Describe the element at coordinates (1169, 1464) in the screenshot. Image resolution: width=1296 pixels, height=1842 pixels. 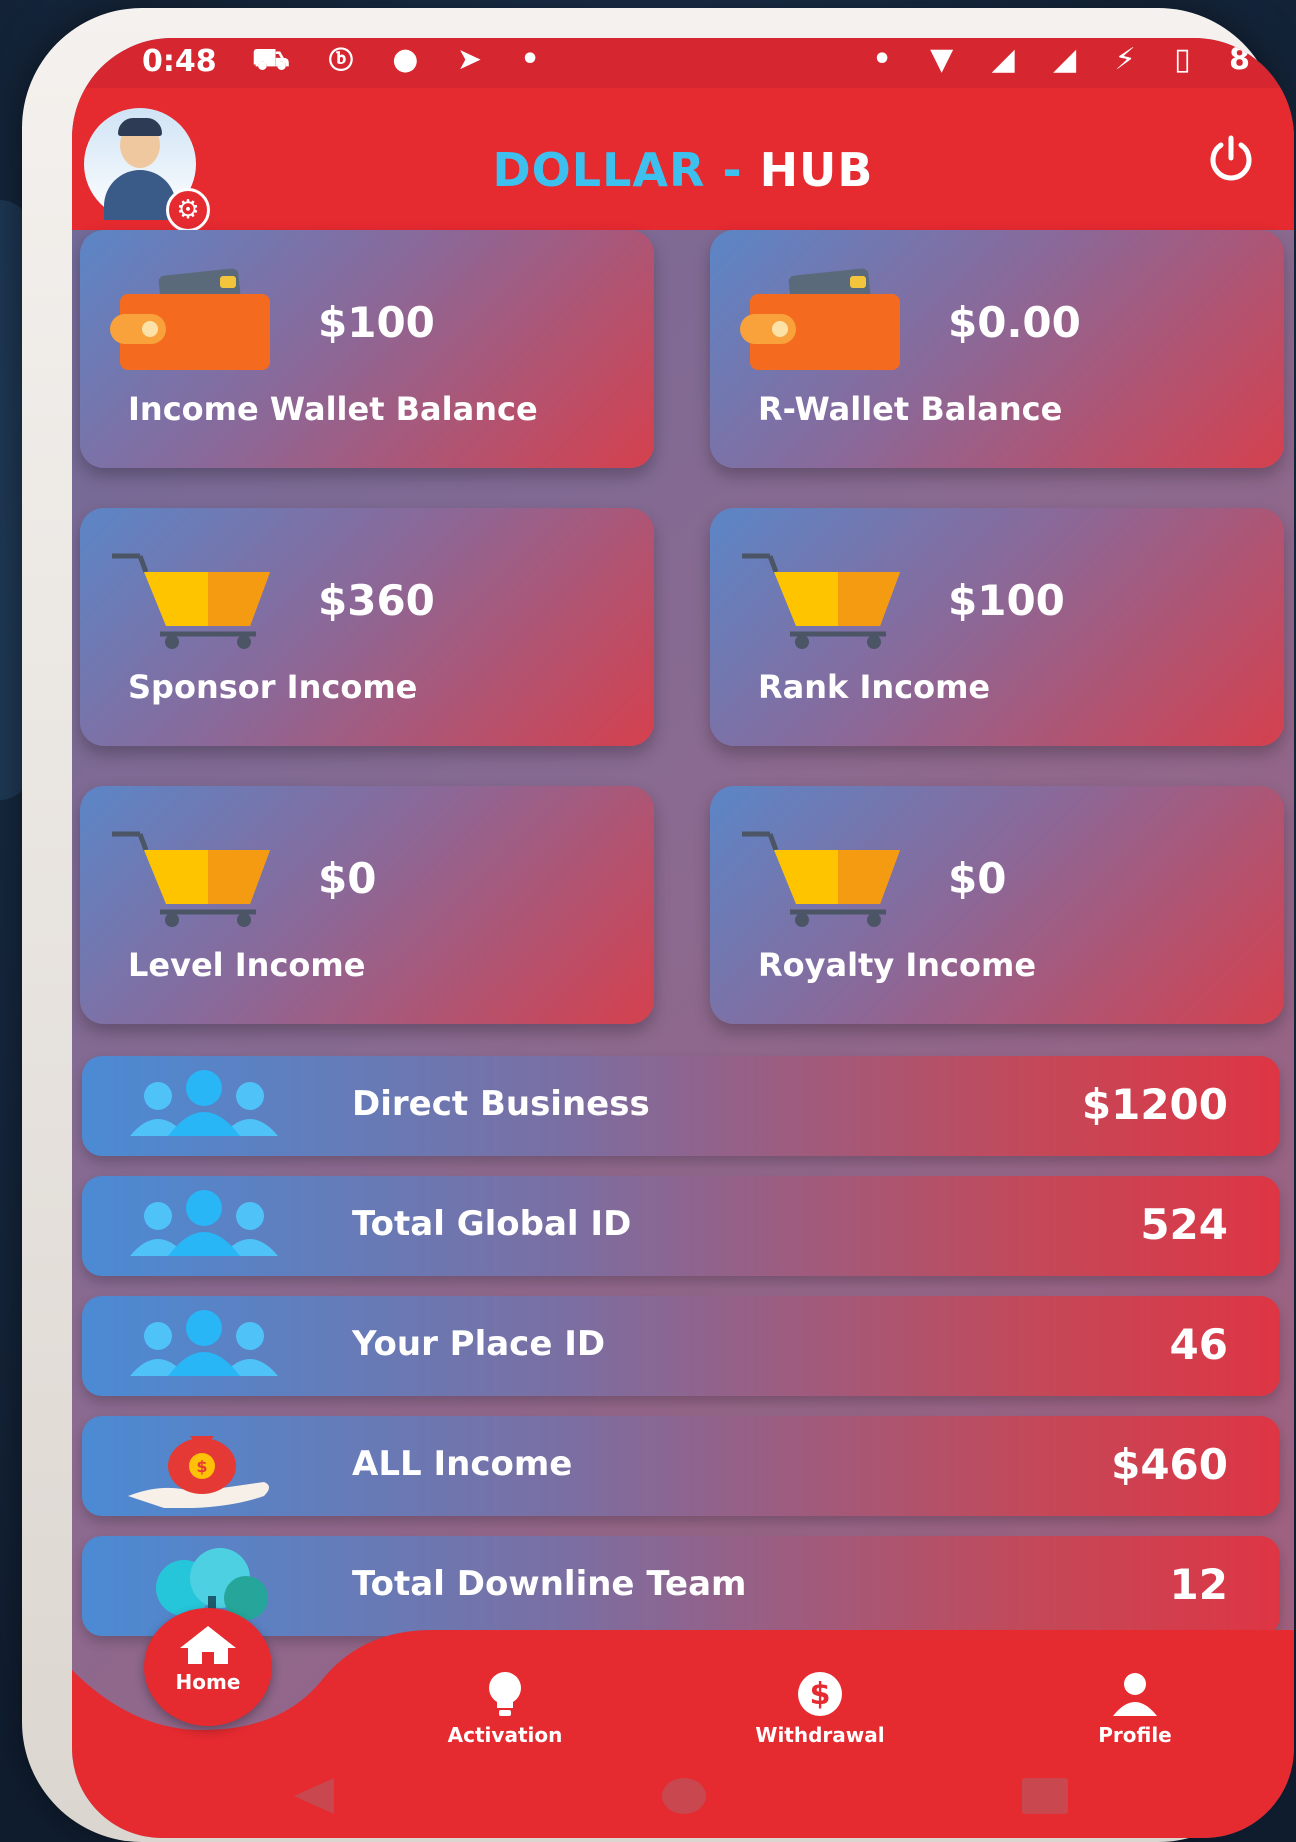
I see `row-value: $460` at that location.